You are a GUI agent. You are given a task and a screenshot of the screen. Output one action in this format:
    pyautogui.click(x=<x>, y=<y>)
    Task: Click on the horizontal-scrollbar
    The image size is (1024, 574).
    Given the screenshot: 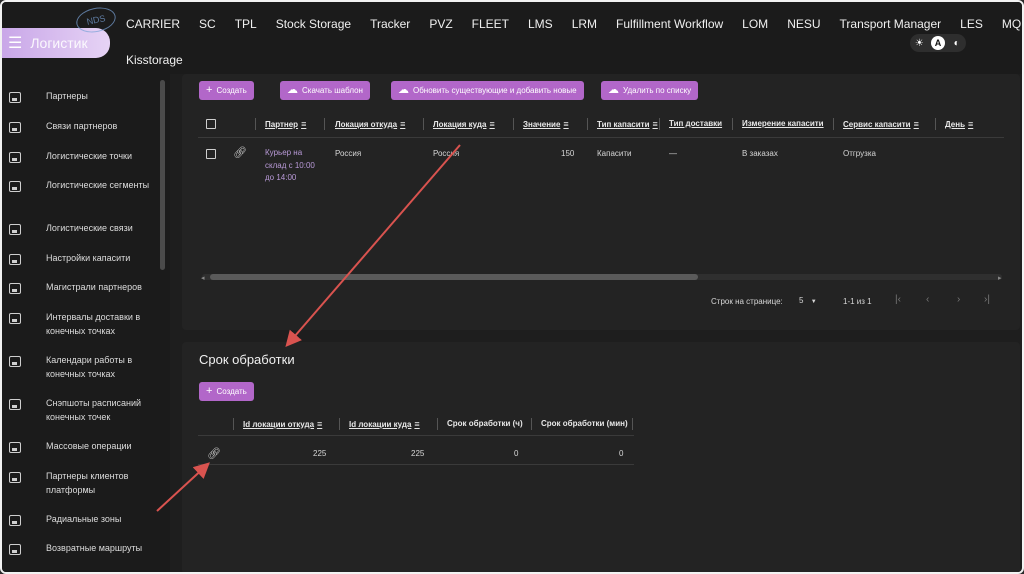 What is the action you would take?
    pyautogui.click(x=602, y=277)
    